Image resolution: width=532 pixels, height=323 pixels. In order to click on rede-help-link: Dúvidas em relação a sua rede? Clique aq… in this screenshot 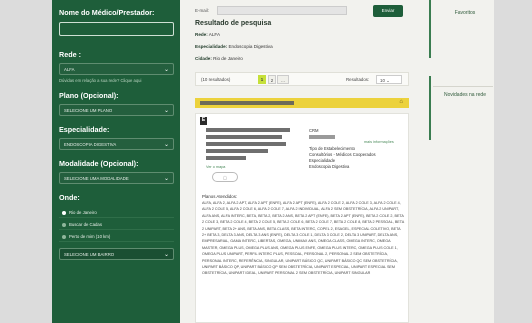, I will do `click(116, 80)`.